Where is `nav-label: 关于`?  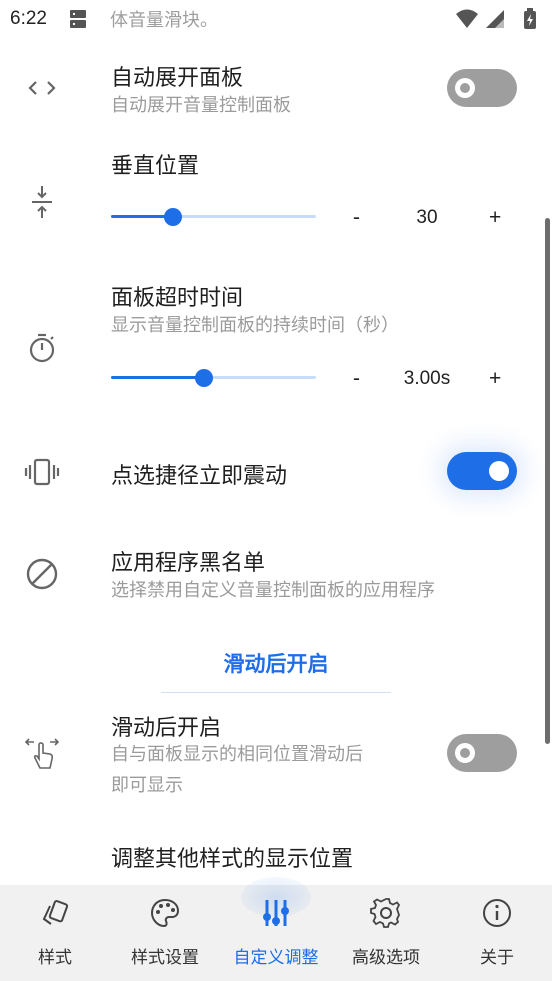
nav-label: 关于 is located at coordinates (497, 958).